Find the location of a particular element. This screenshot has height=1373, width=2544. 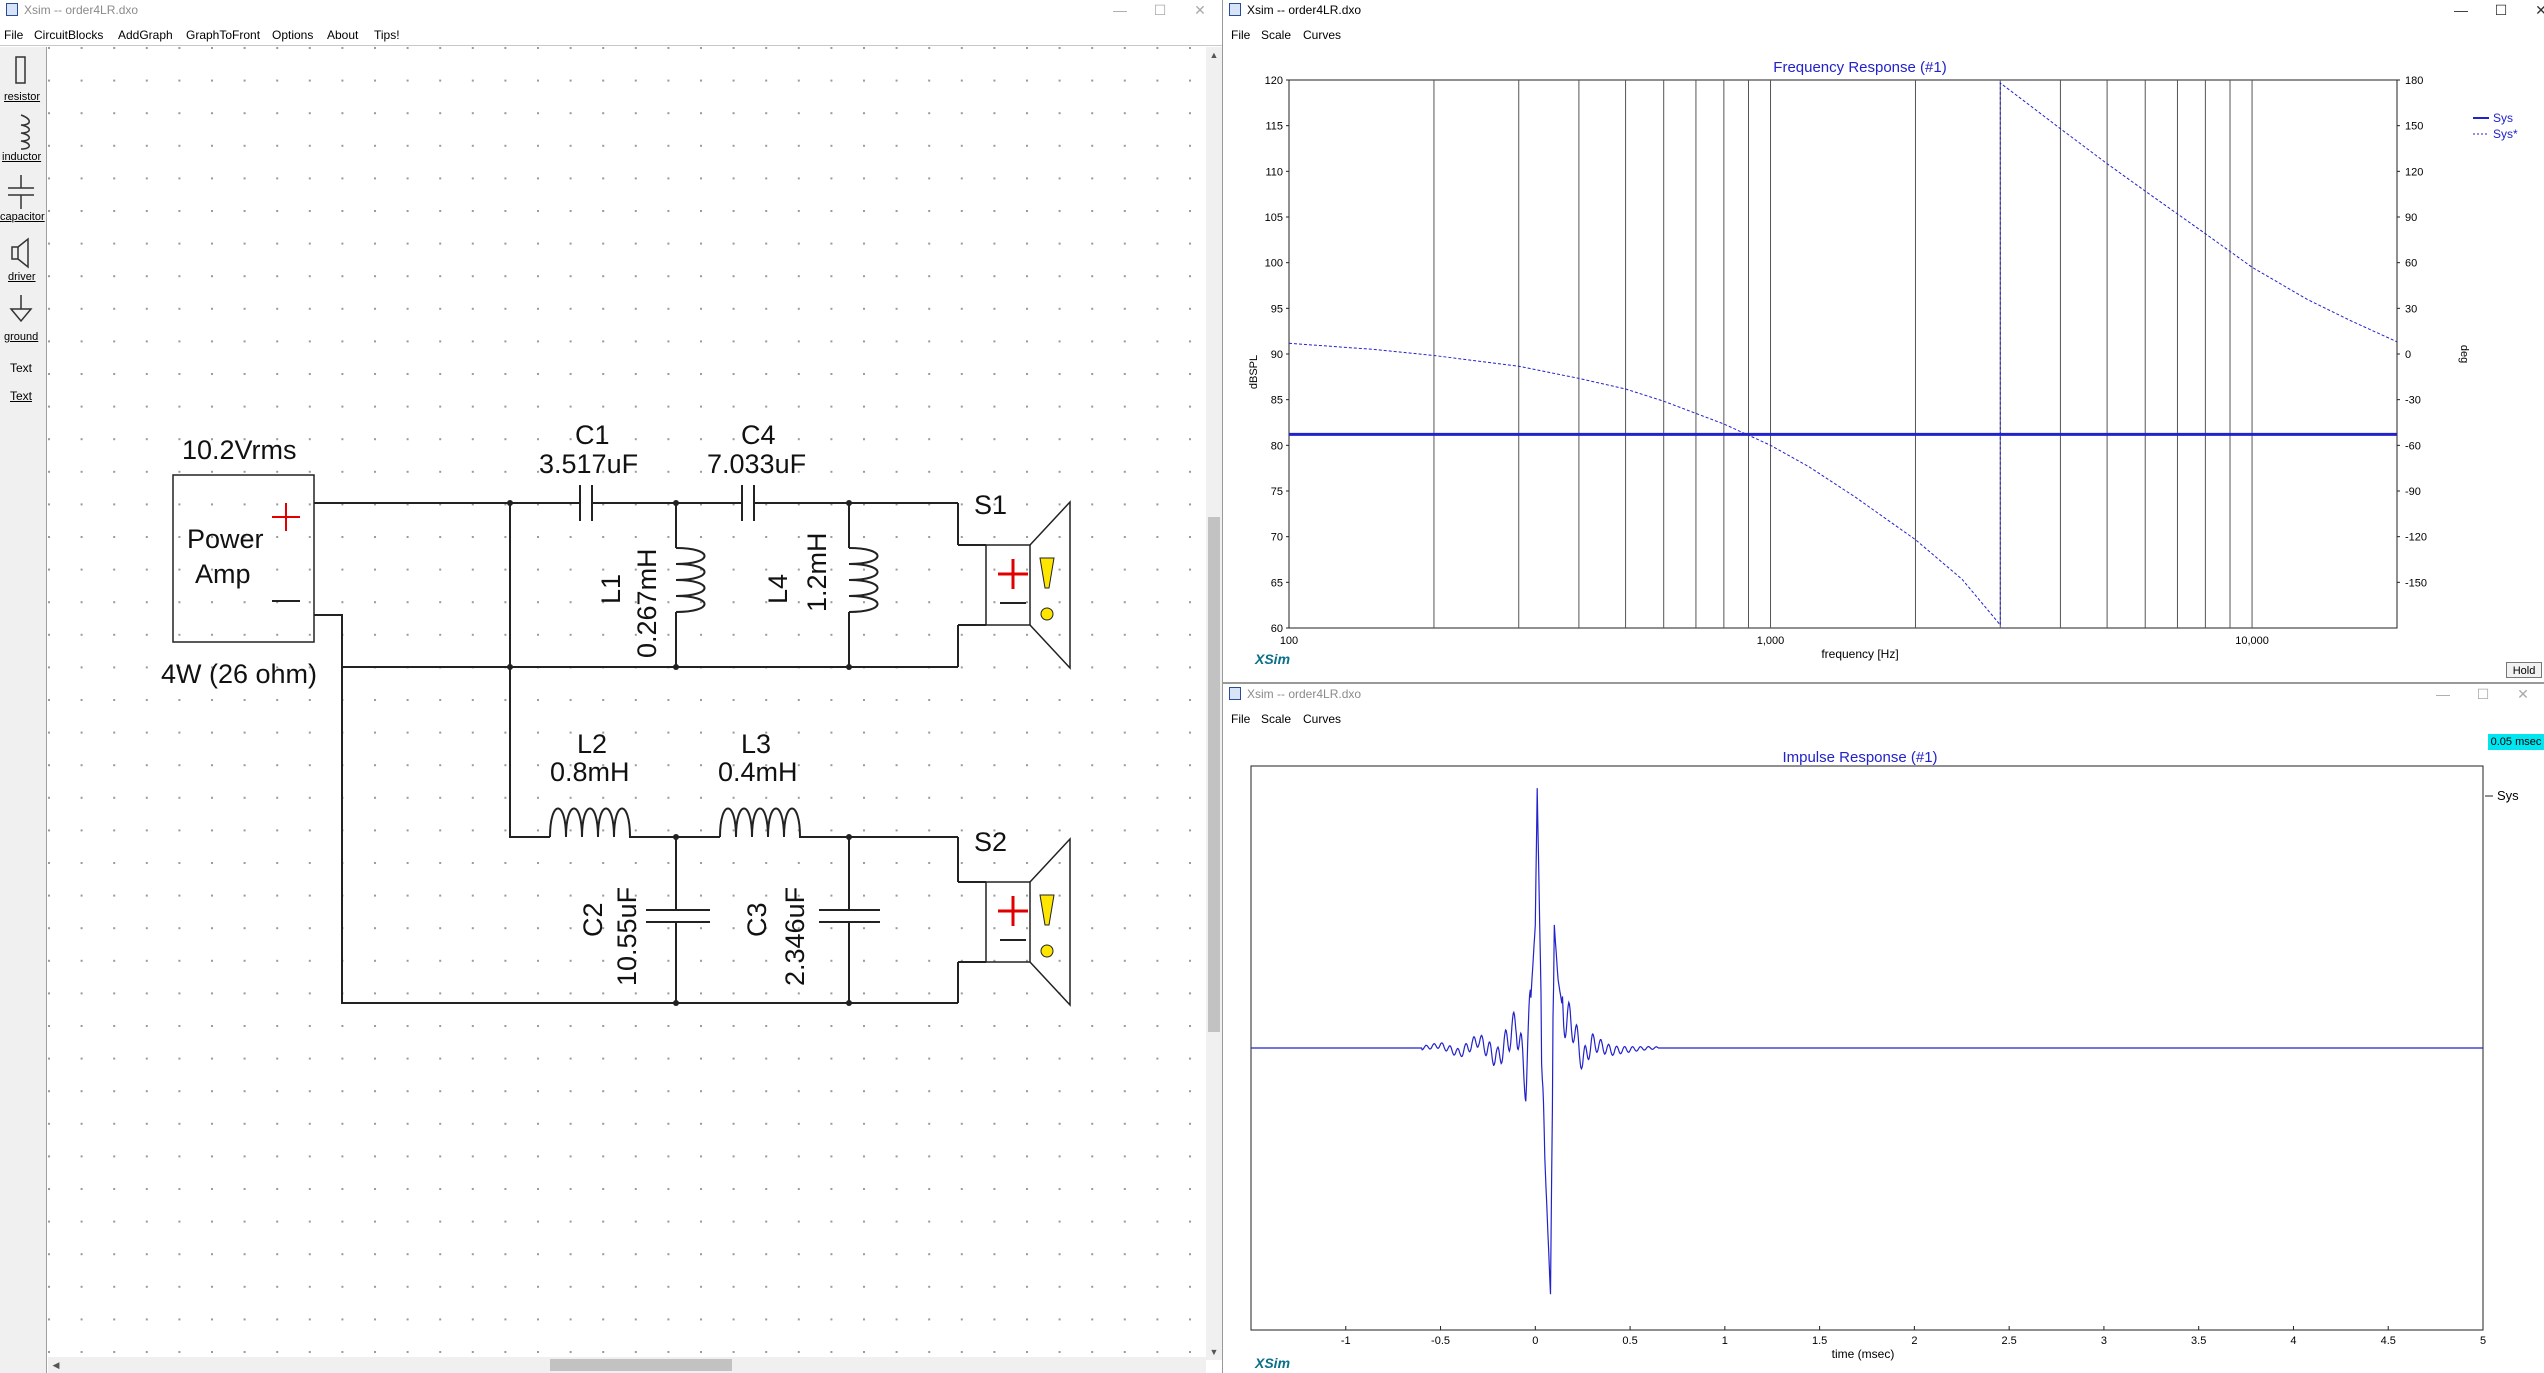

menu-graphtofront: GraphToFront is located at coordinates (223, 35).